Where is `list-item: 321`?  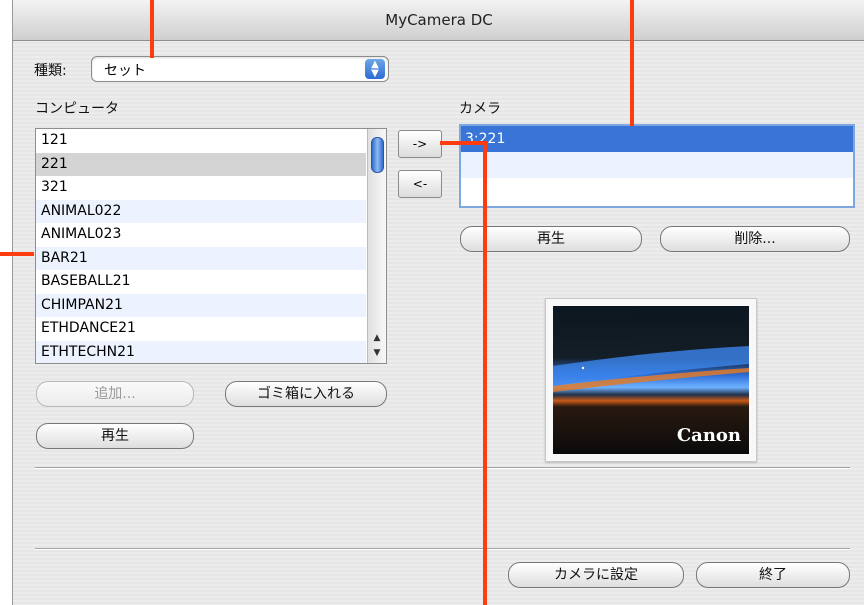
list-item: 321 is located at coordinates (201, 188).